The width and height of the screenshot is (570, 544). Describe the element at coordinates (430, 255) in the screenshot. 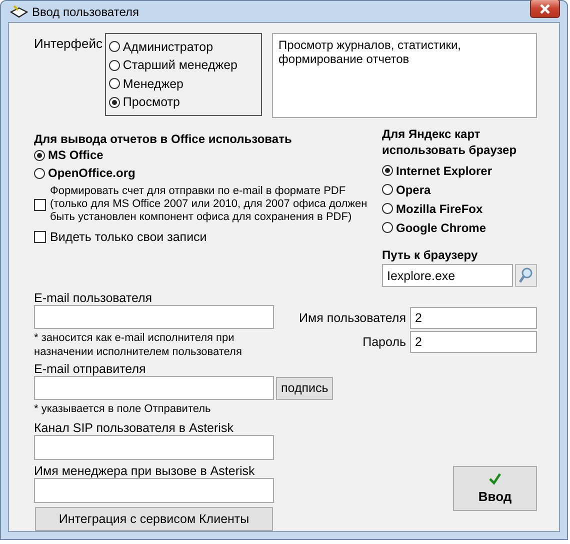

I see `browser-path-label: Путь к браузеру` at that location.